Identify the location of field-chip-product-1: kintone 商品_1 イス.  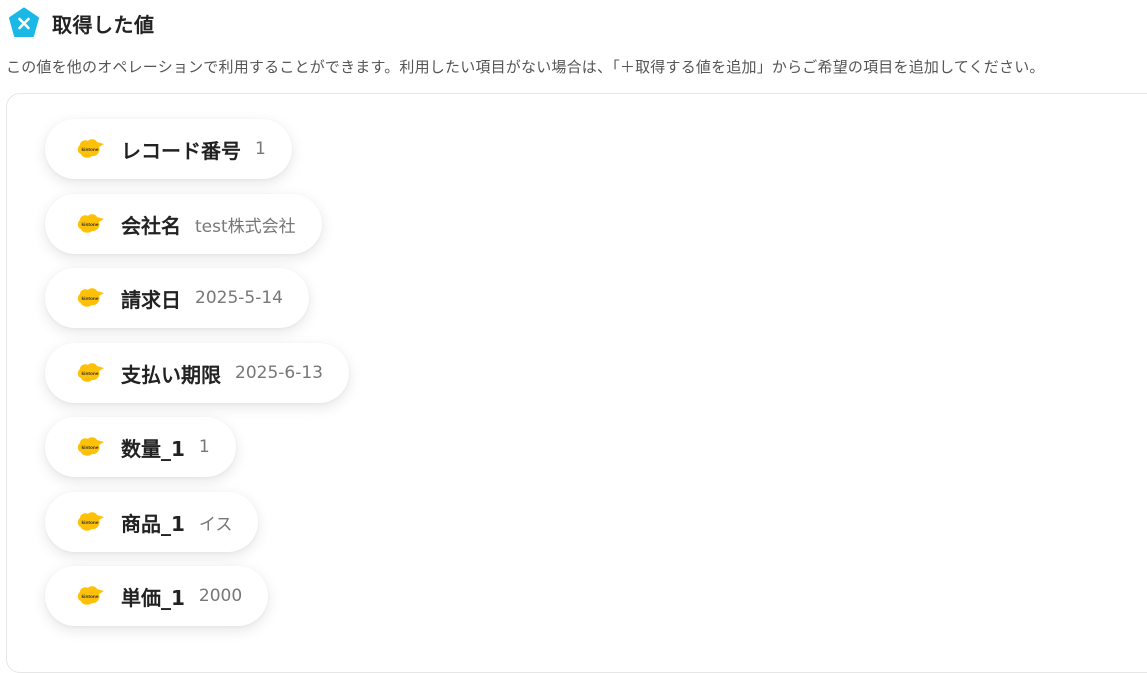
(152, 522).